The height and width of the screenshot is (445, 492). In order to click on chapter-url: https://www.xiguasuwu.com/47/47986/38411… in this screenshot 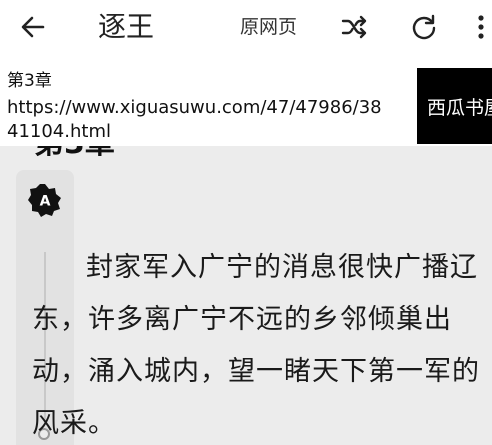, I will do `click(197, 120)`.